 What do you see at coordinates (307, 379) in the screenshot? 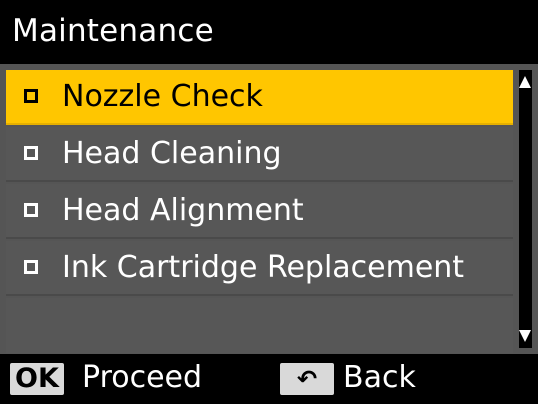
I see `back-key-icon: ↶` at bounding box center [307, 379].